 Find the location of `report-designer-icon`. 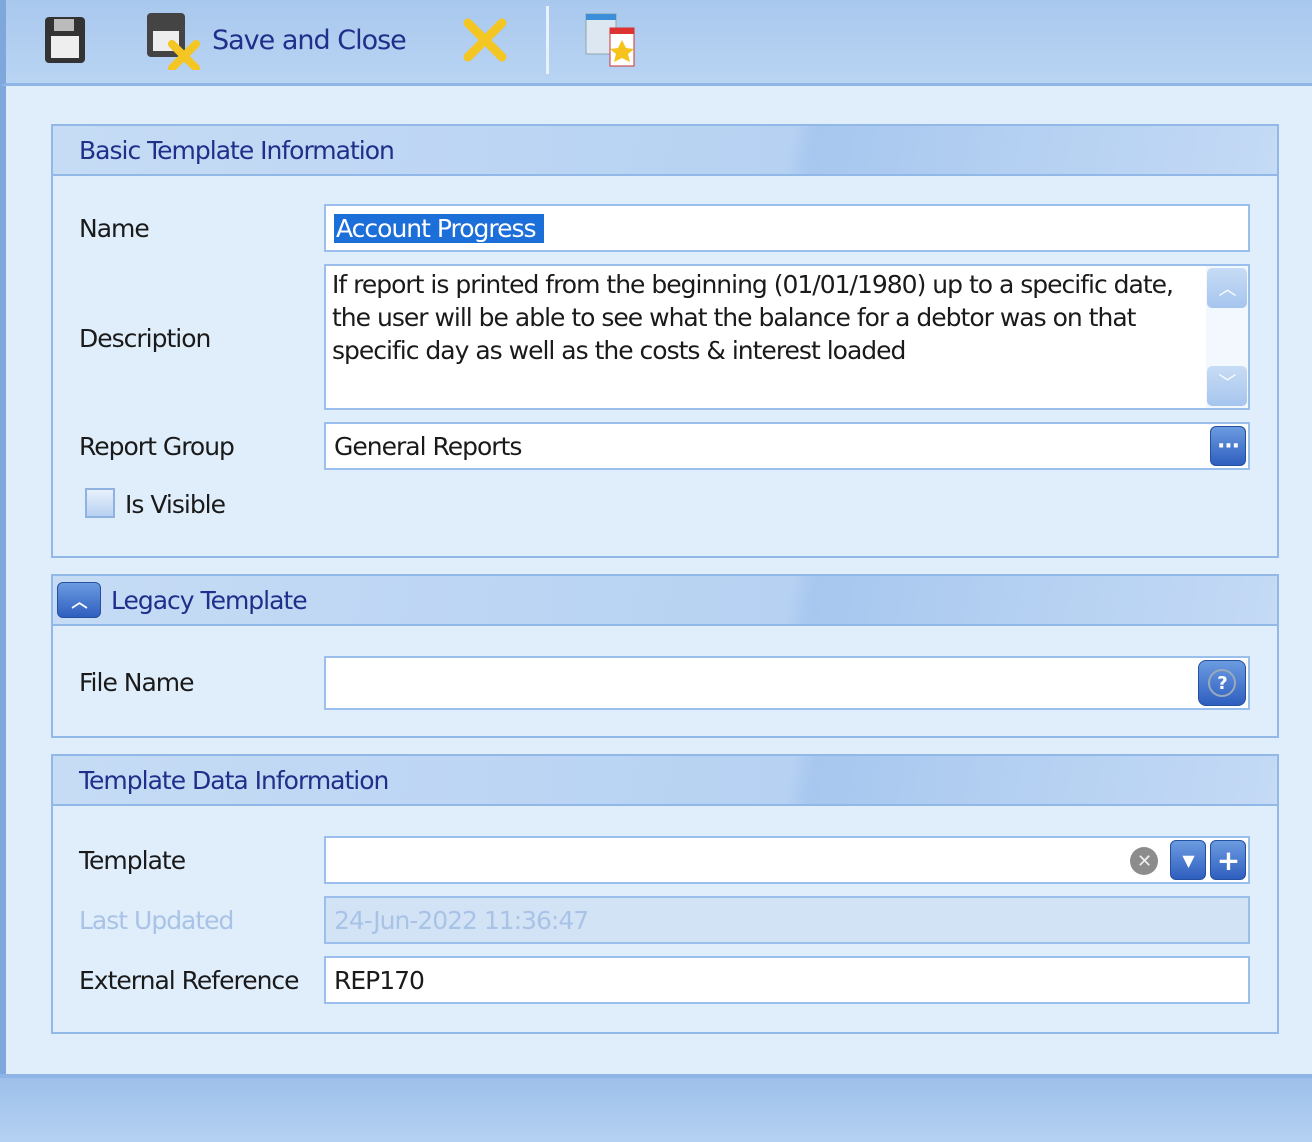

report-designer-icon is located at coordinates (610, 40).